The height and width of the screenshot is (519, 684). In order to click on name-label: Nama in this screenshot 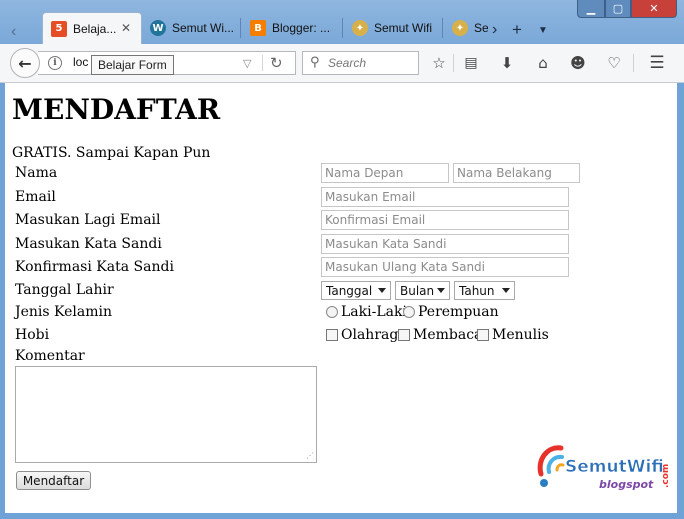, I will do `click(36, 173)`.